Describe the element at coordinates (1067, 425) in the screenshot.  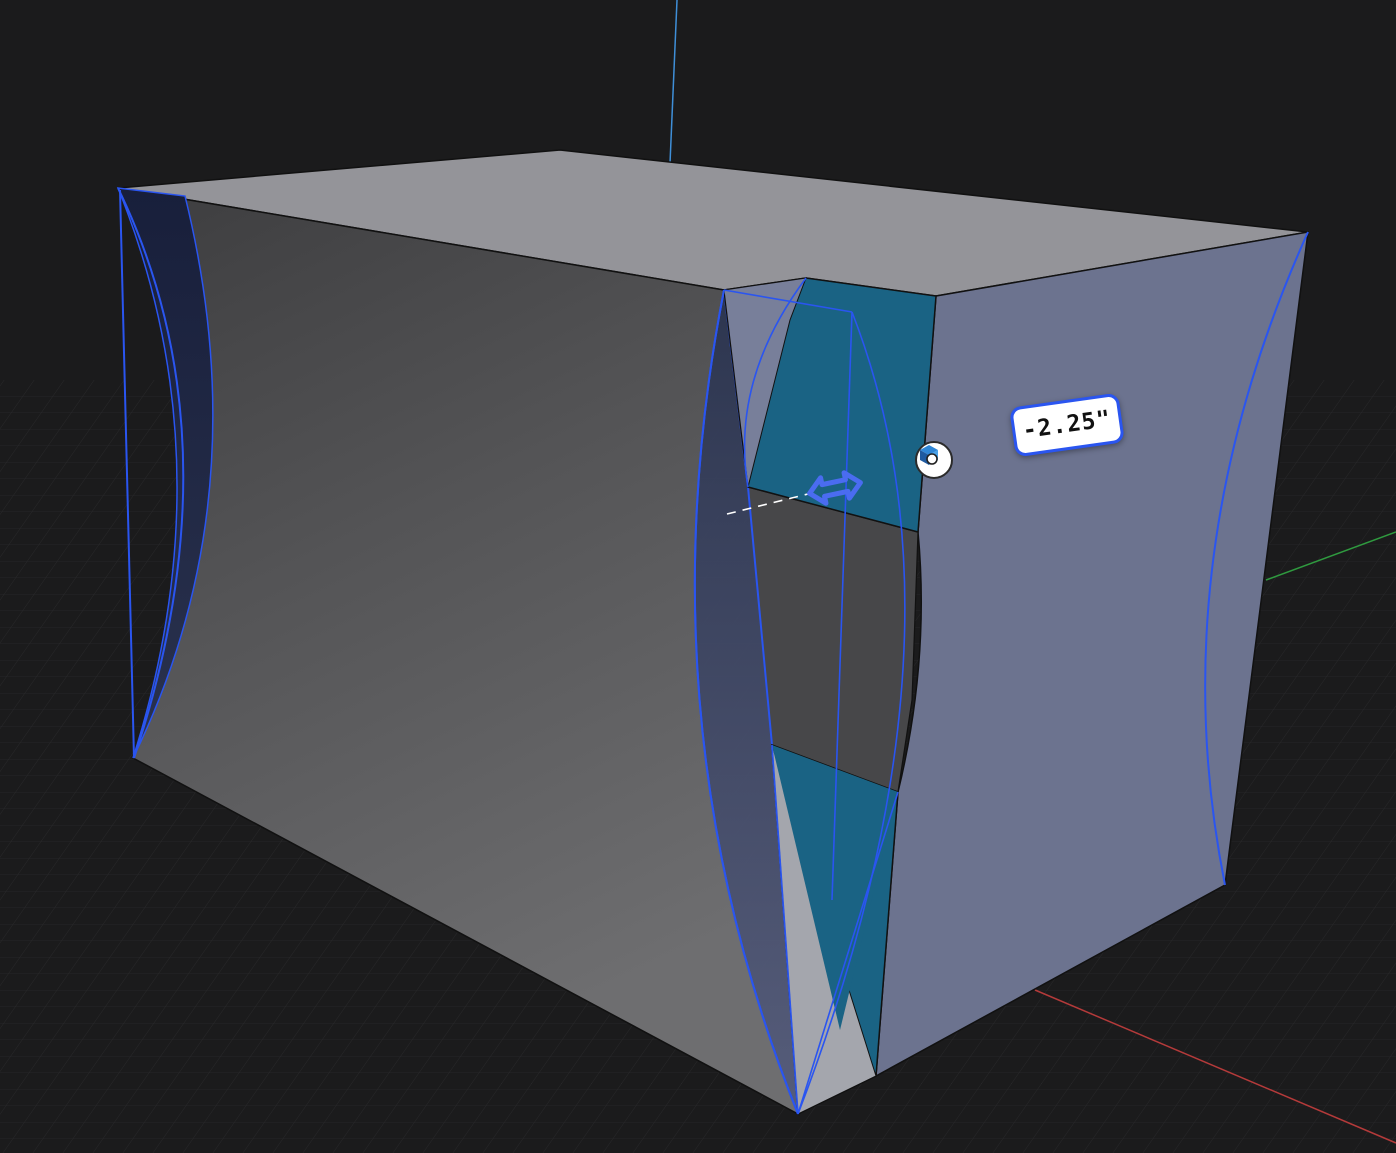
I see `measurement-value: -2.25"` at that location.